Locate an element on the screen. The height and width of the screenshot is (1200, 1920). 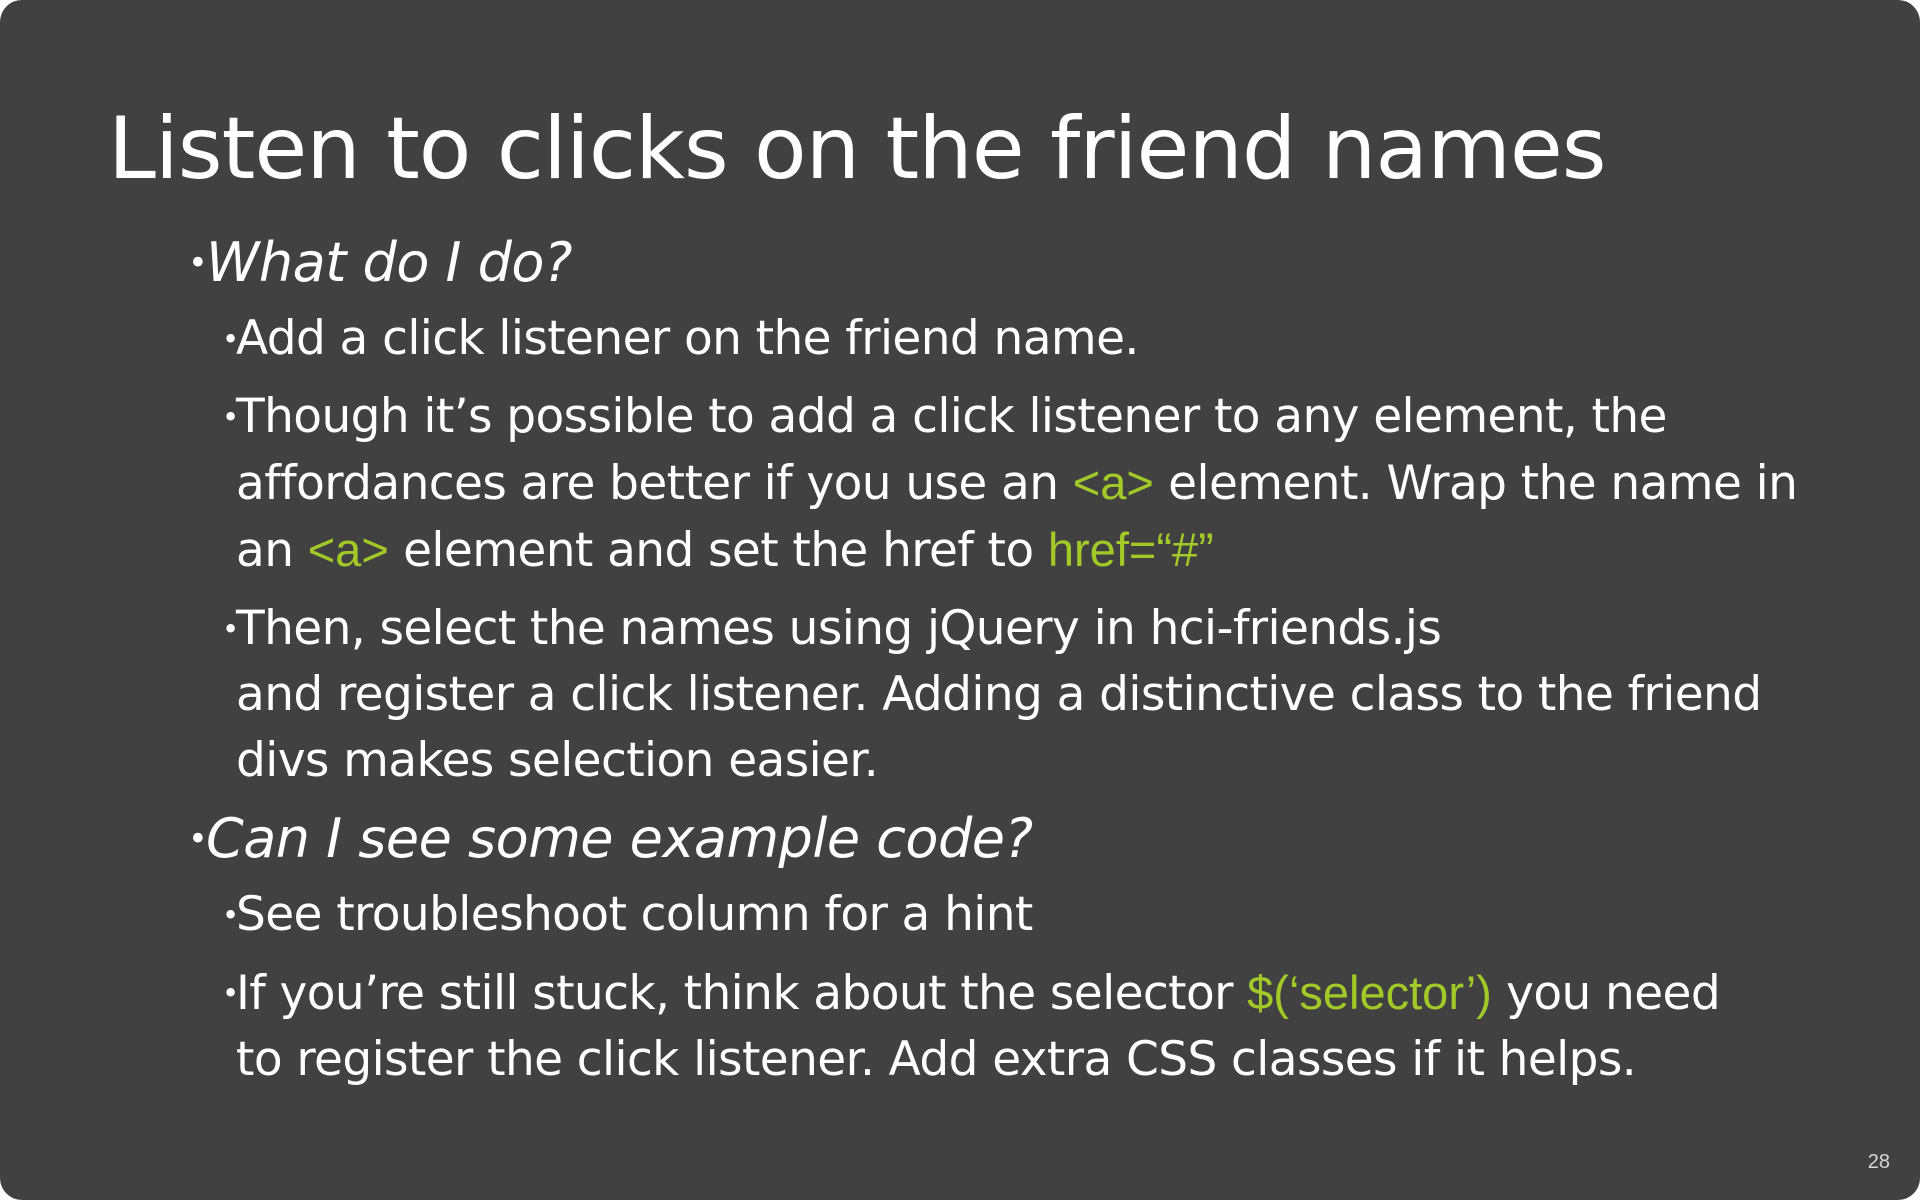
bullet-heading: Can I see some example code? is located at coordinates (619, 838).